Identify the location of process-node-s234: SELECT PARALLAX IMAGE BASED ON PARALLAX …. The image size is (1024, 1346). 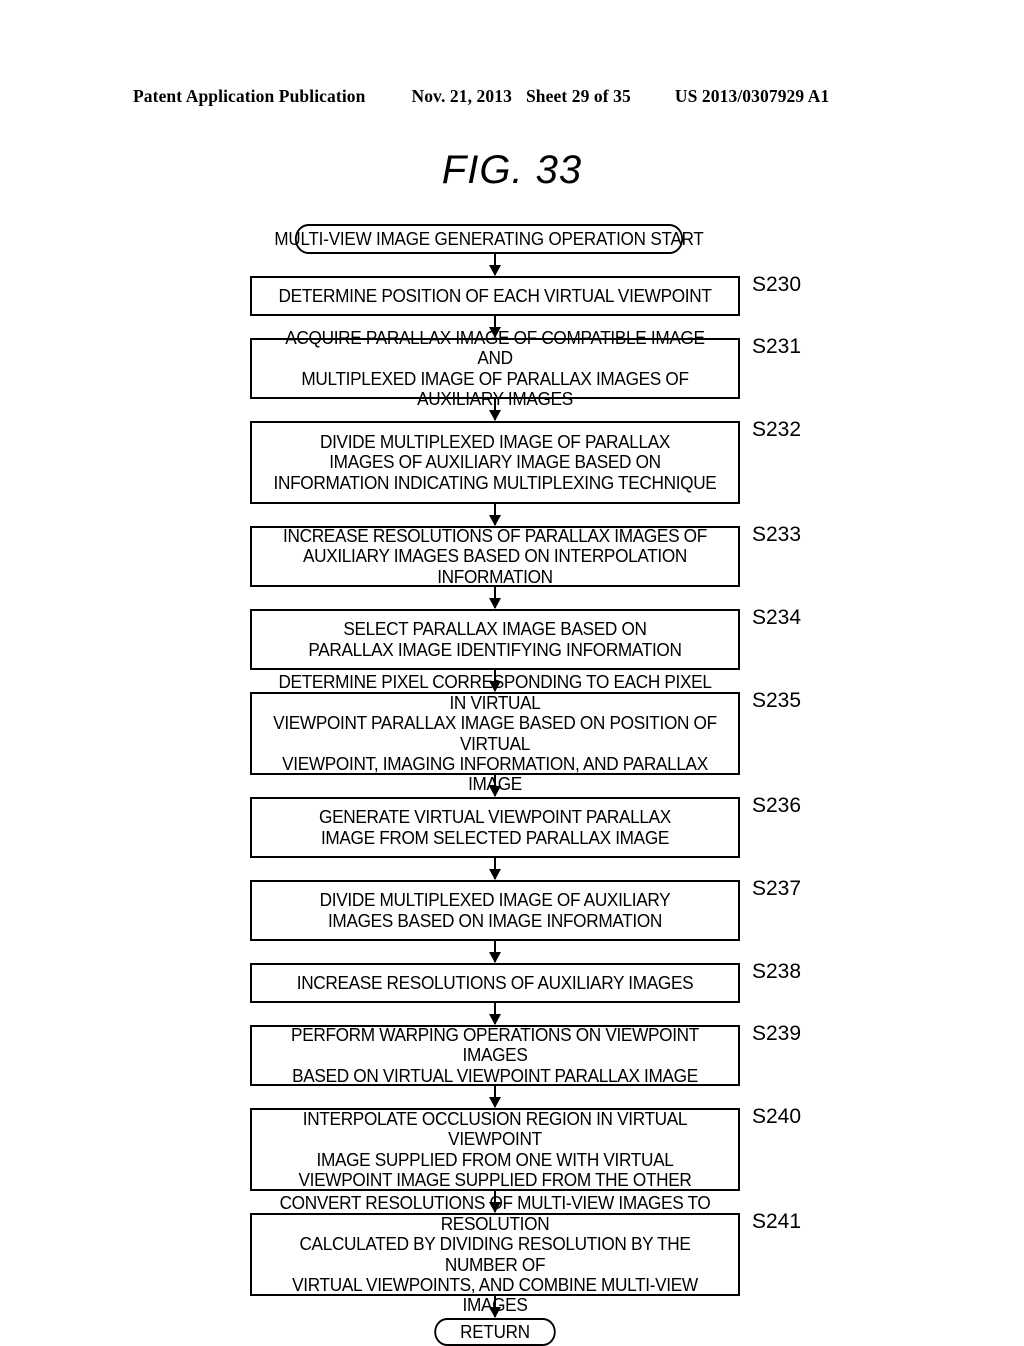
(495, 639).